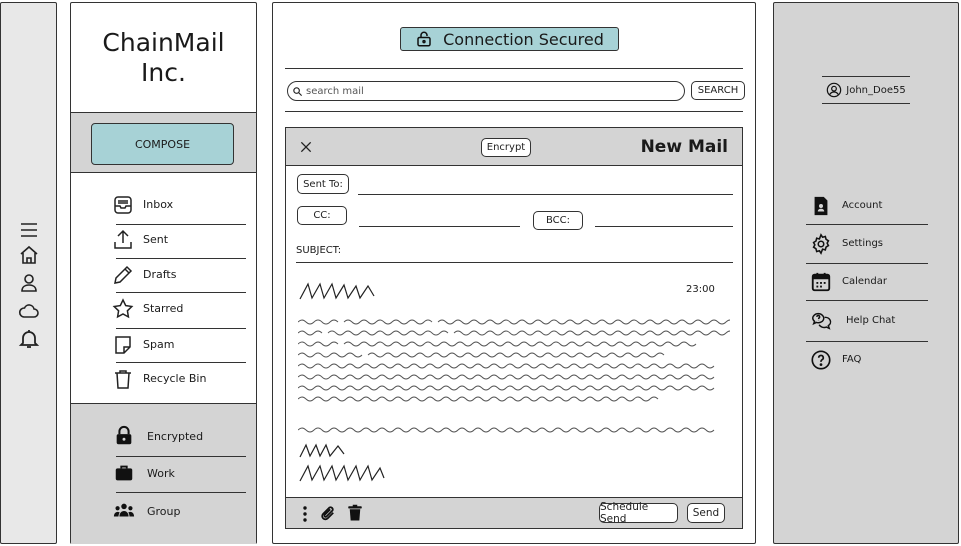  I want to click on labels-section: Encrypted Work Group, so click(163, 473).